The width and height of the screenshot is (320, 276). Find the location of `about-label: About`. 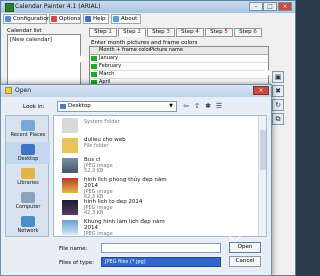

about-label: About is located at coordinates (129, 19).